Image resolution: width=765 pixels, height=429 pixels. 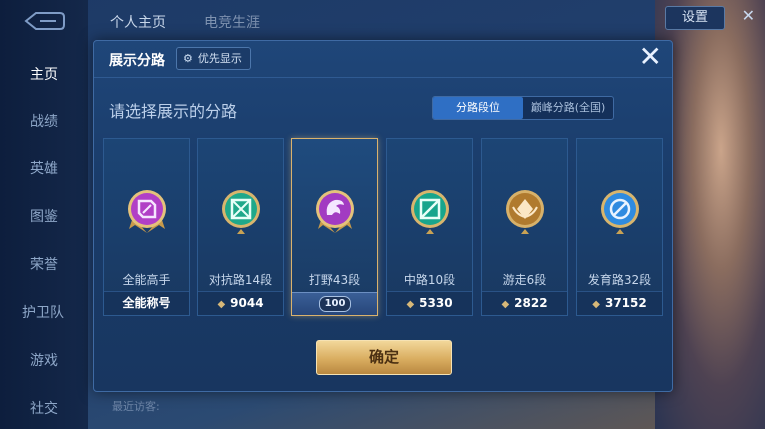 What do you see at coordinates (695, 18) in the screenshot?
I see `settings-button: 设置` at bounding box center [695, 18].